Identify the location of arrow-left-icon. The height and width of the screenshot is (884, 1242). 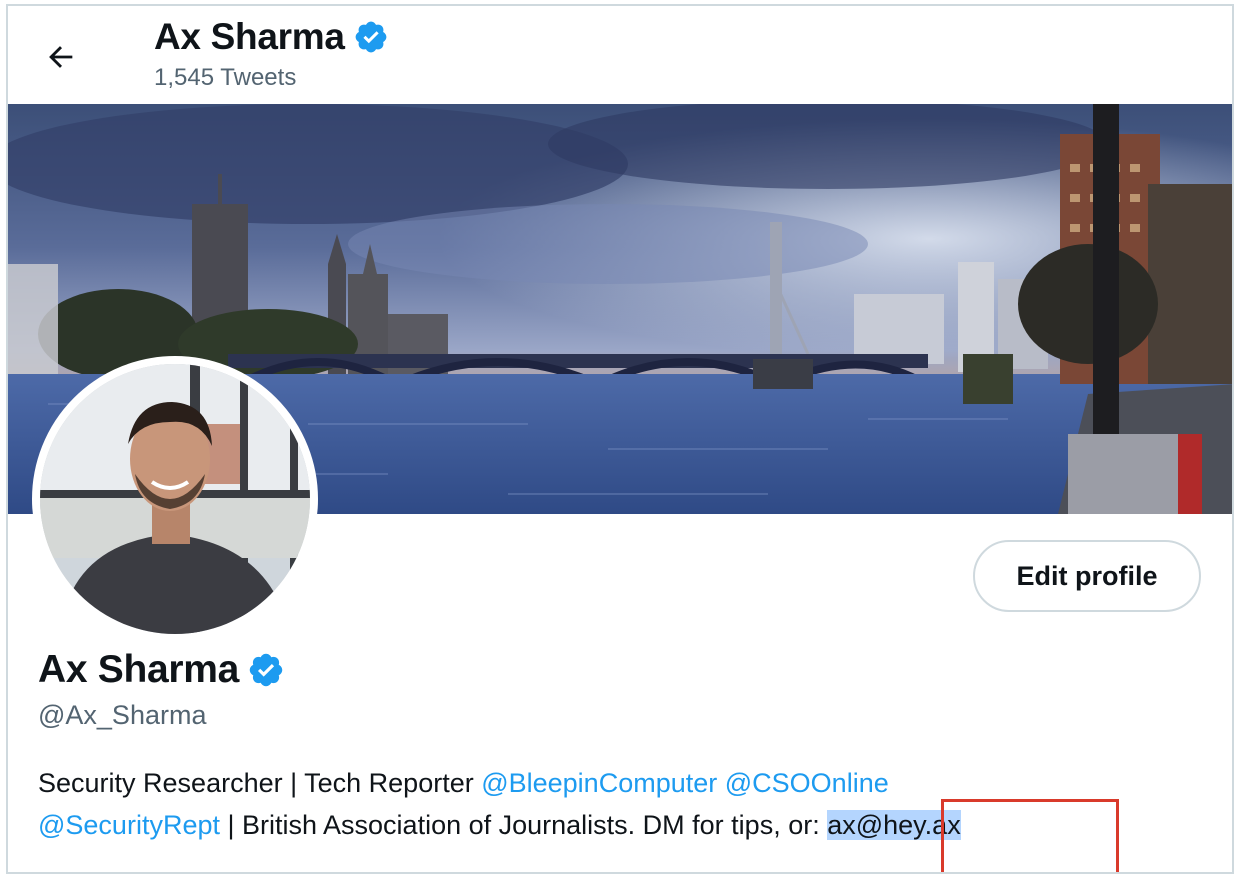
(61, 57).